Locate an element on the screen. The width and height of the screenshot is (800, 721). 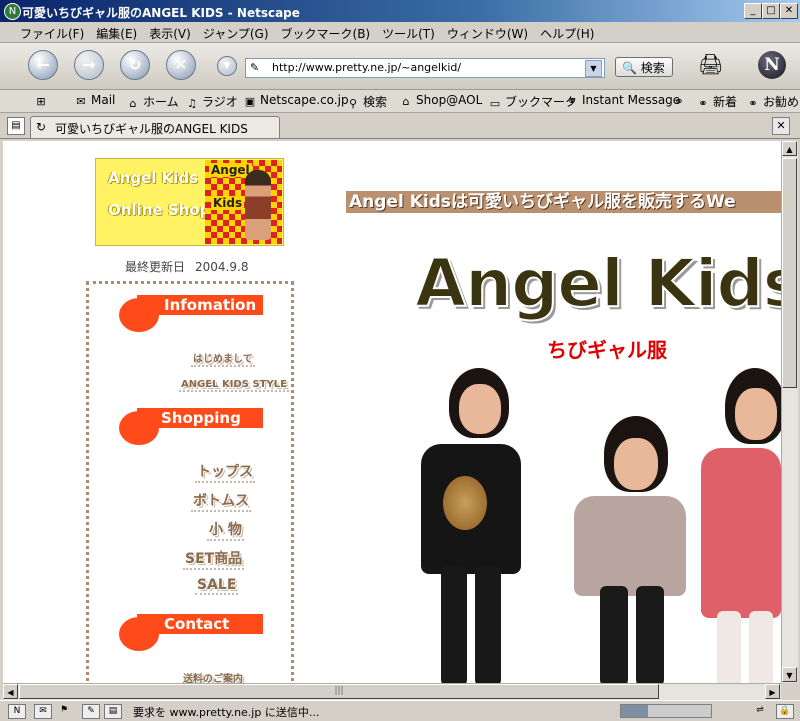
new-tab-icon: ▤ is located at coordinates (16, 126).